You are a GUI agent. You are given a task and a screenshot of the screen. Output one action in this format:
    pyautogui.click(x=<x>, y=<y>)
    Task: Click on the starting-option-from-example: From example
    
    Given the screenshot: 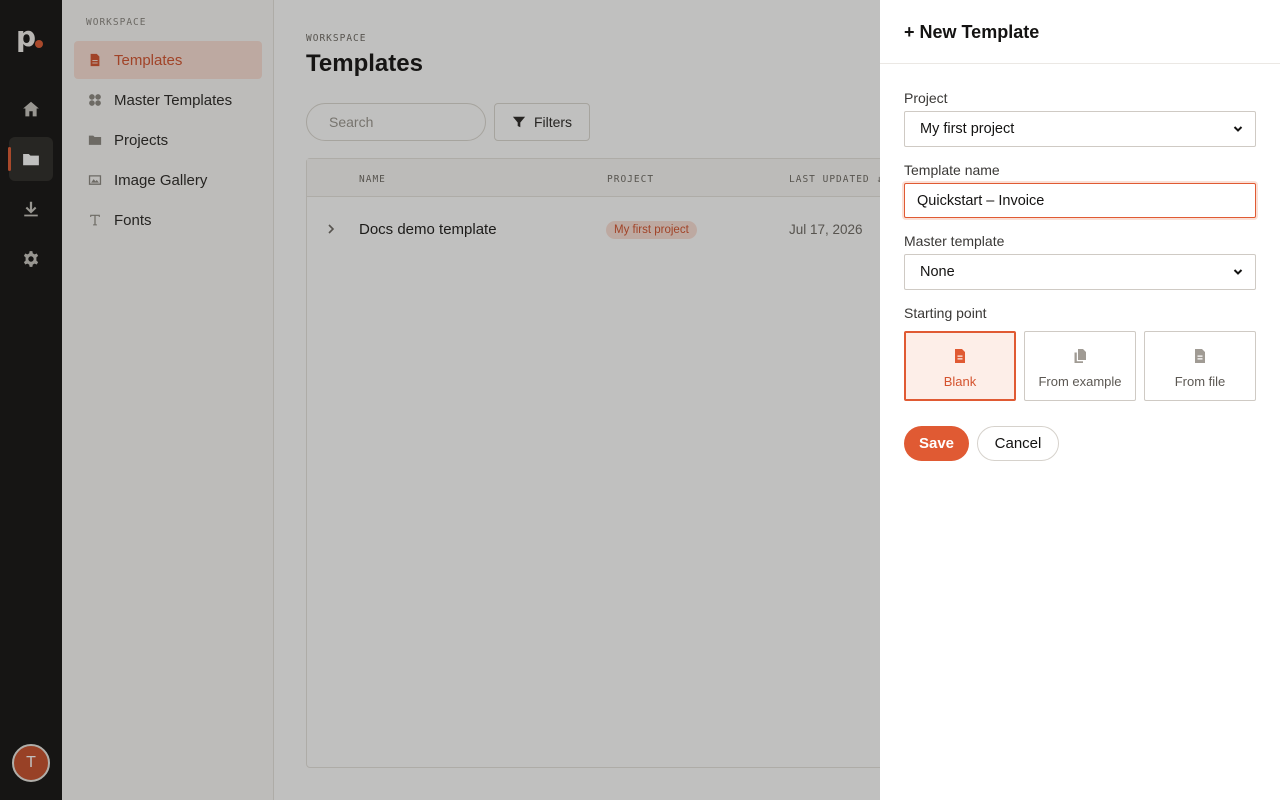 What is the action you would take?
    pyautogui.click(x=1080, y=366)
    